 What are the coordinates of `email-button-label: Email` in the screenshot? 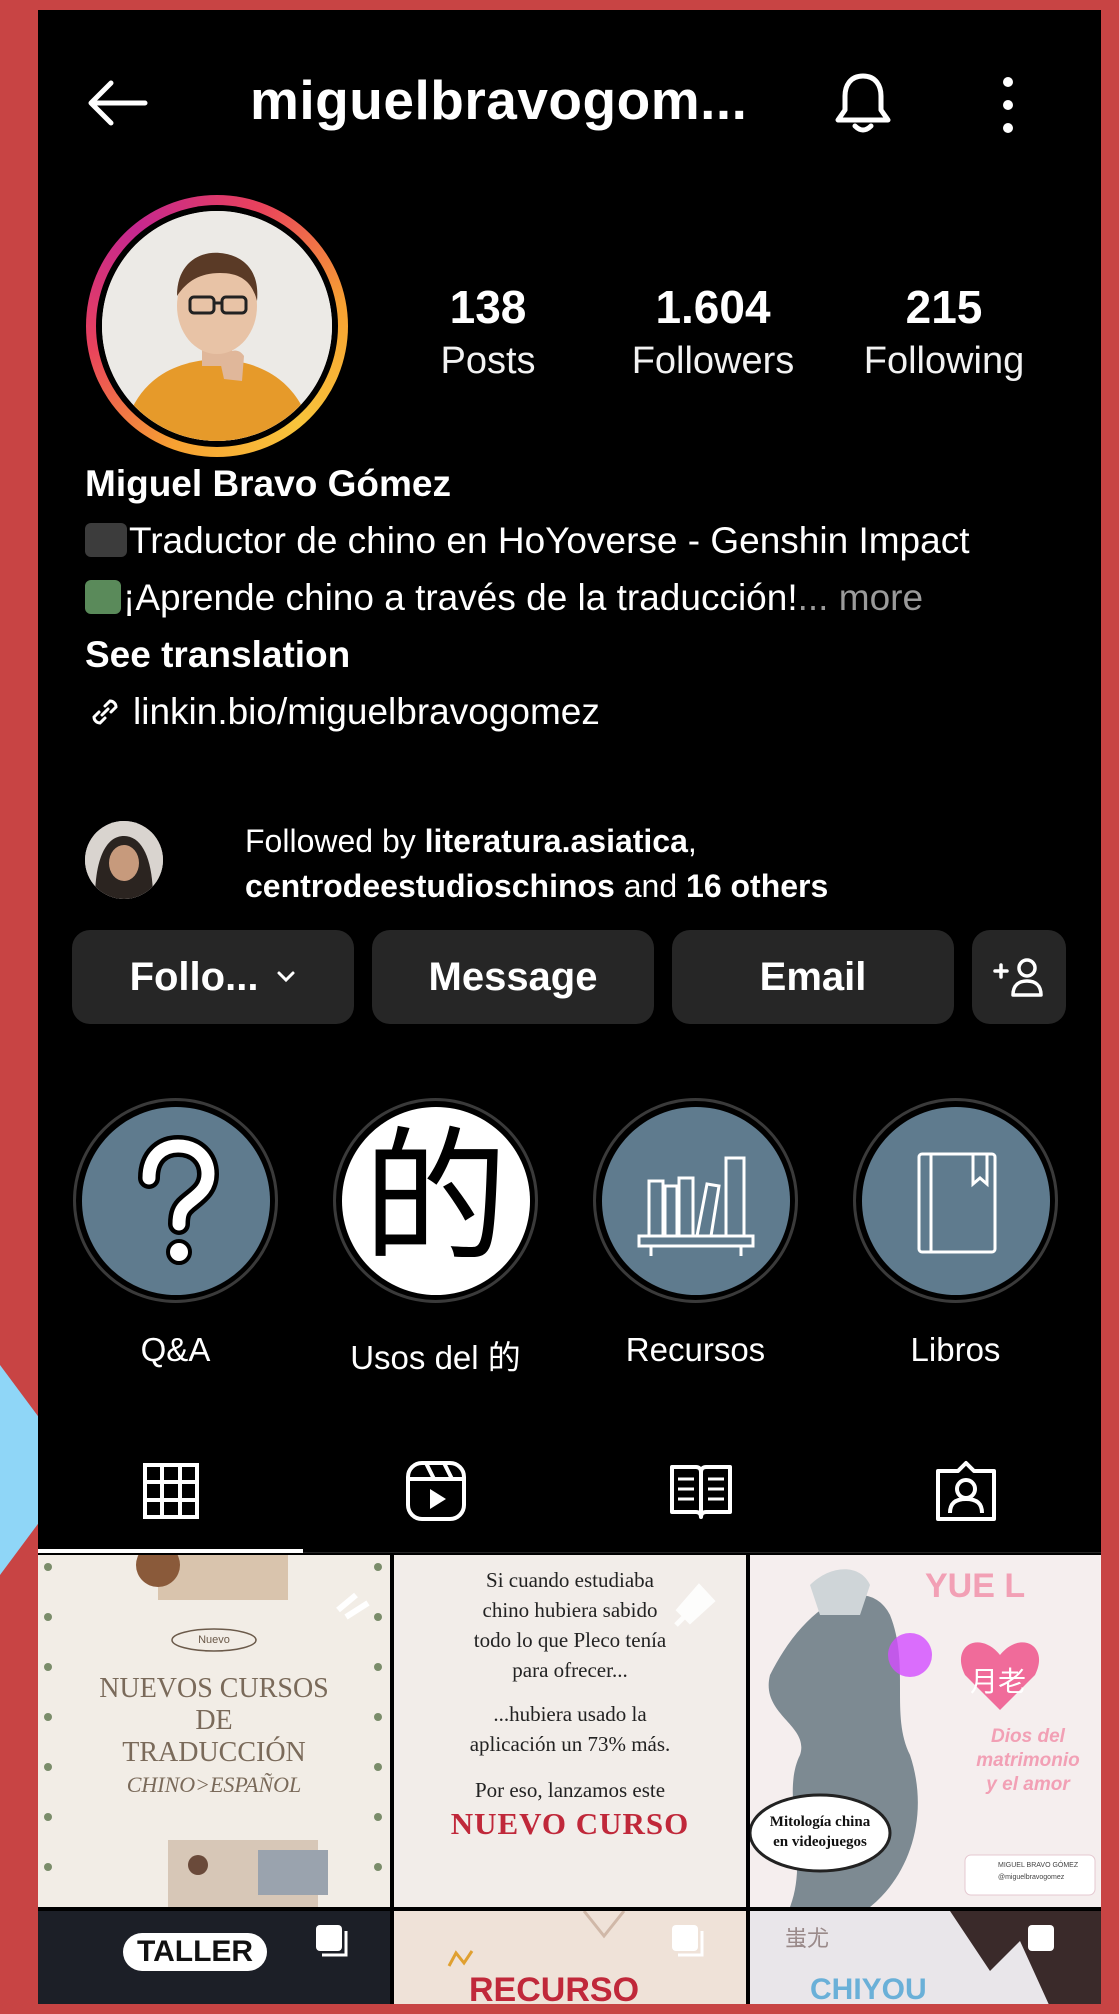 It's located at (813, 976).